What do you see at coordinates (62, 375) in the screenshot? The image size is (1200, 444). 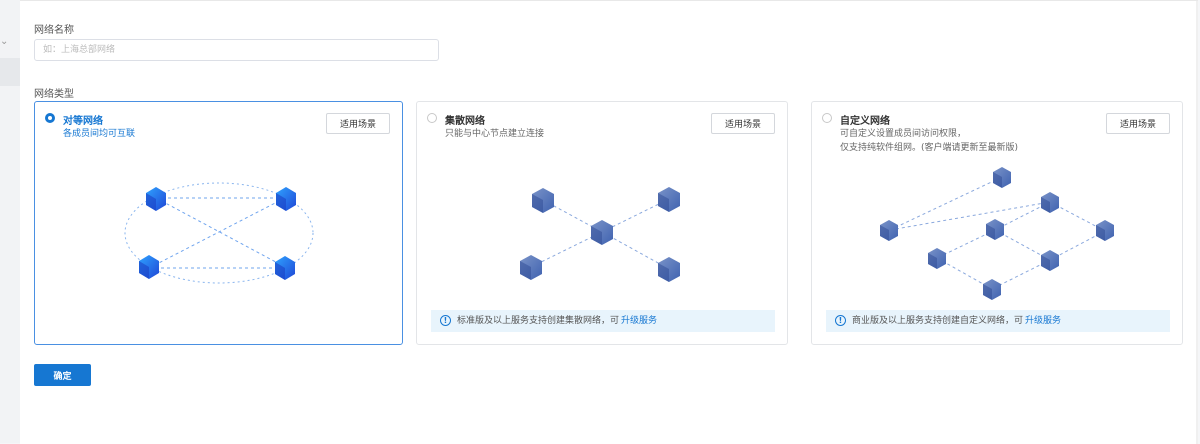 I see `confirm-button: 确定` at bounding box center [62, 375].